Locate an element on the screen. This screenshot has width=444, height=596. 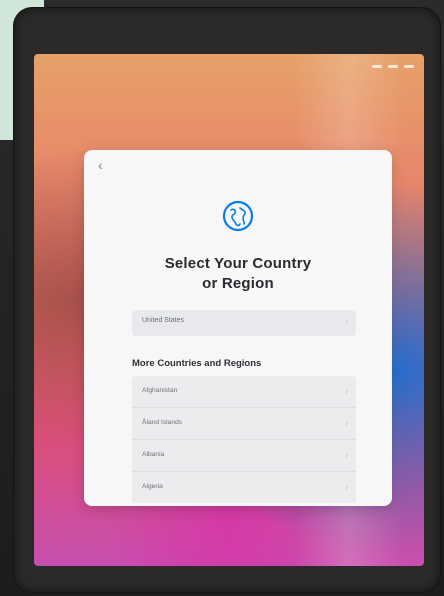
country-row: Algeria › is located at coordinates (244, 487).